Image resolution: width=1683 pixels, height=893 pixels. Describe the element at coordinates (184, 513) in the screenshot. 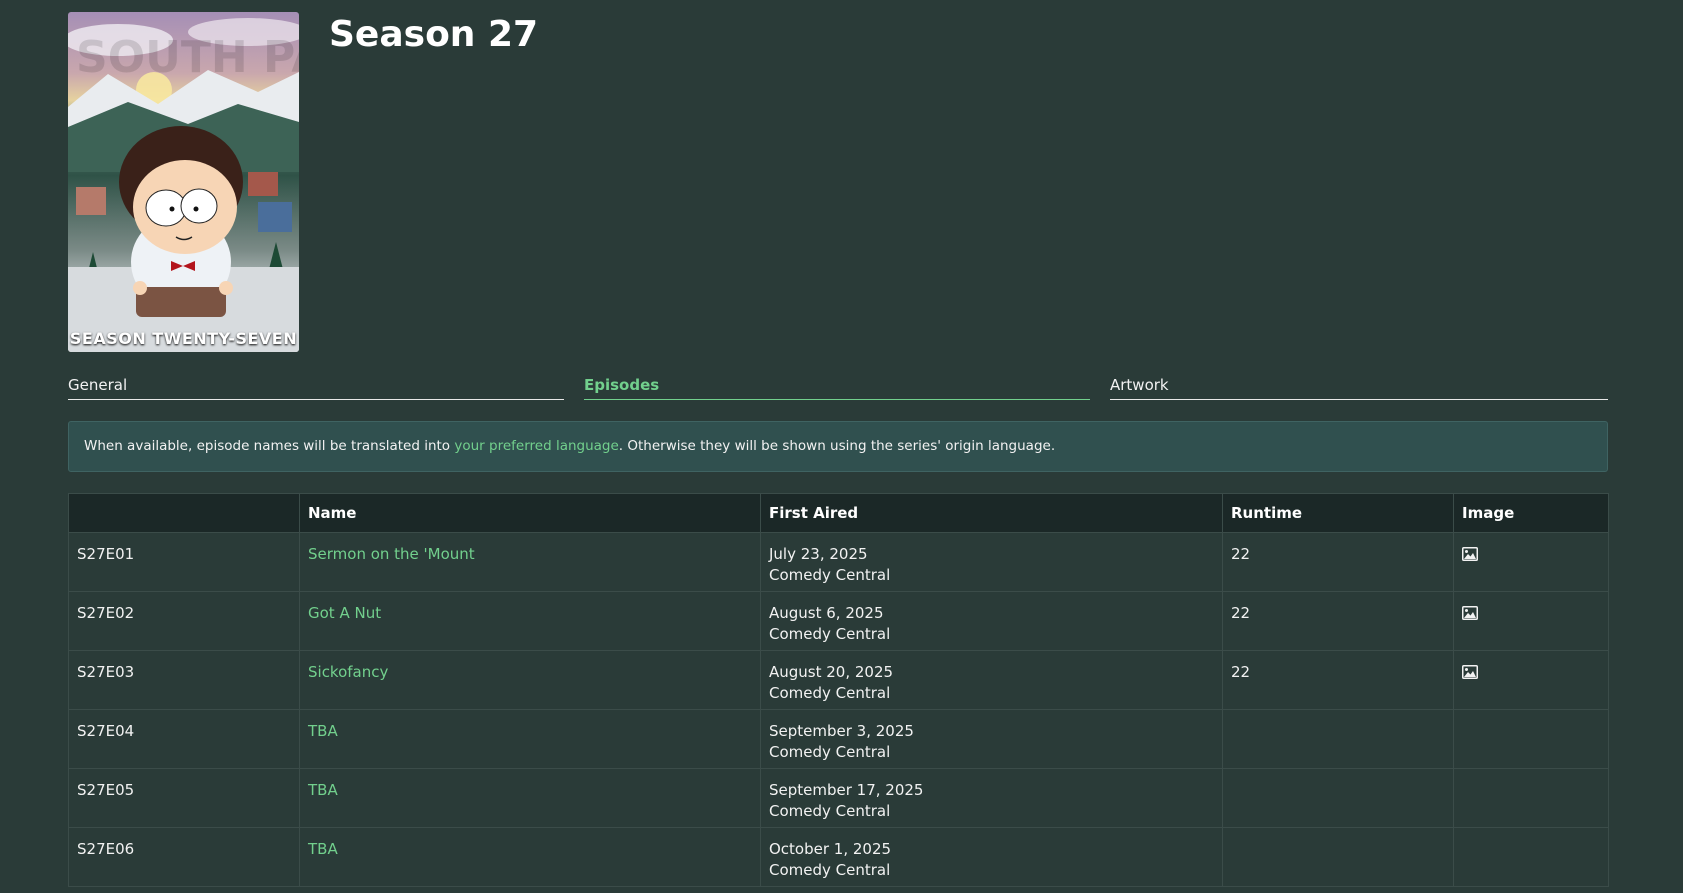

I see `column-header-code` at that location.